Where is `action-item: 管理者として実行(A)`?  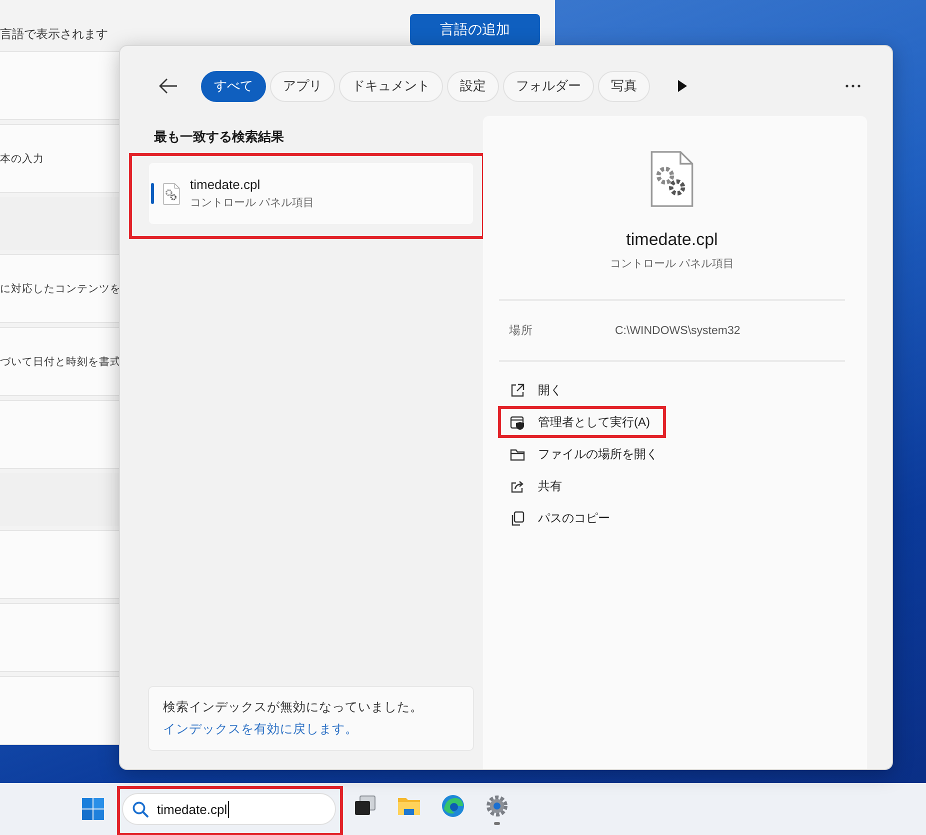 action-item: 管理者として実行(A) is located at coordinates (578, 422).